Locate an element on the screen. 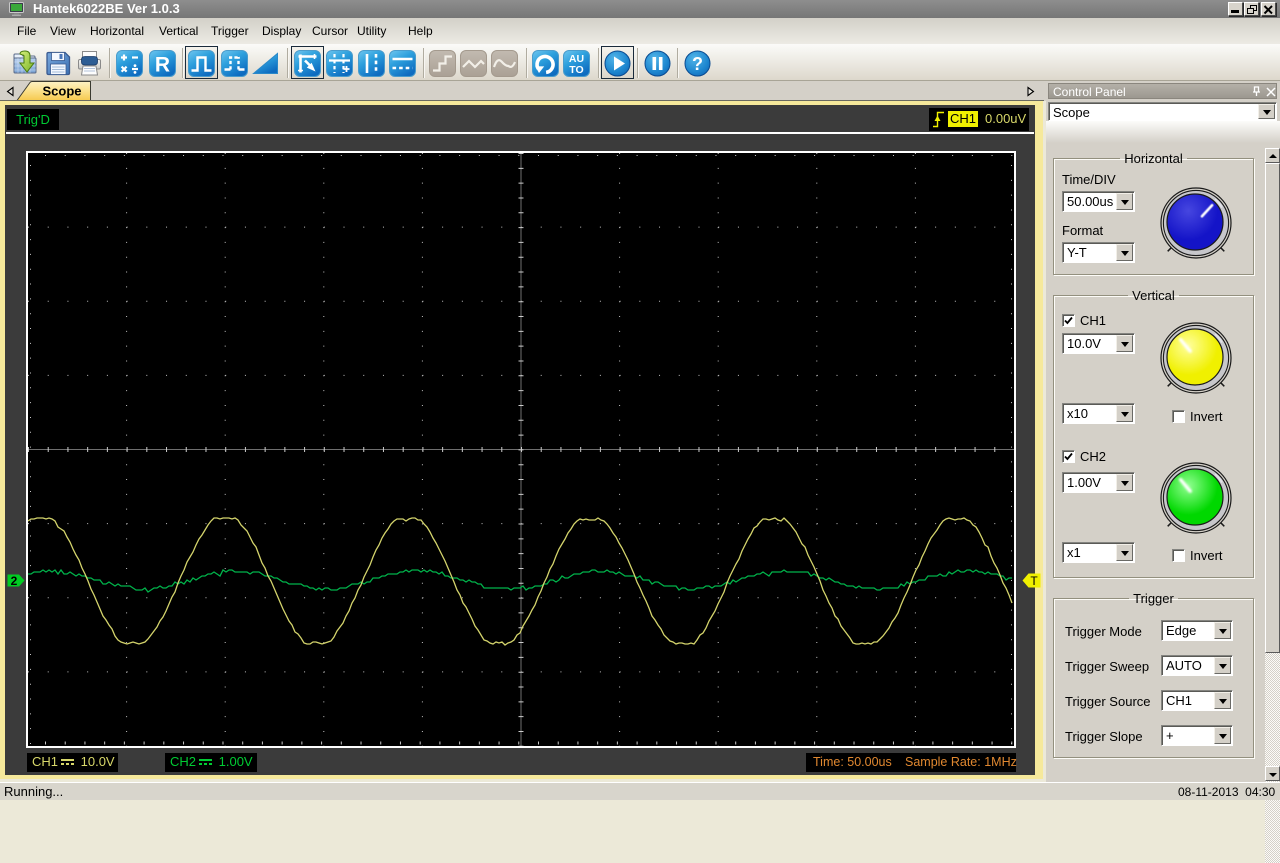 The image size is (1280, 863). svg-text: Scope is located at coordinates (61, 91).